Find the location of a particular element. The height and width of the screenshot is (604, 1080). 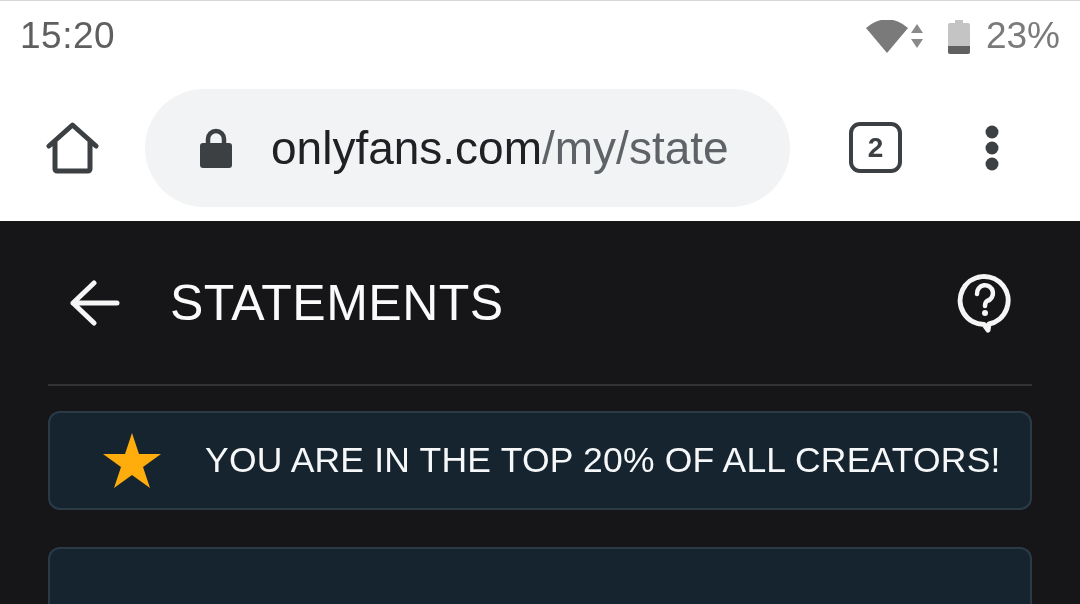

home-icon is located at coordinates (72, 147).